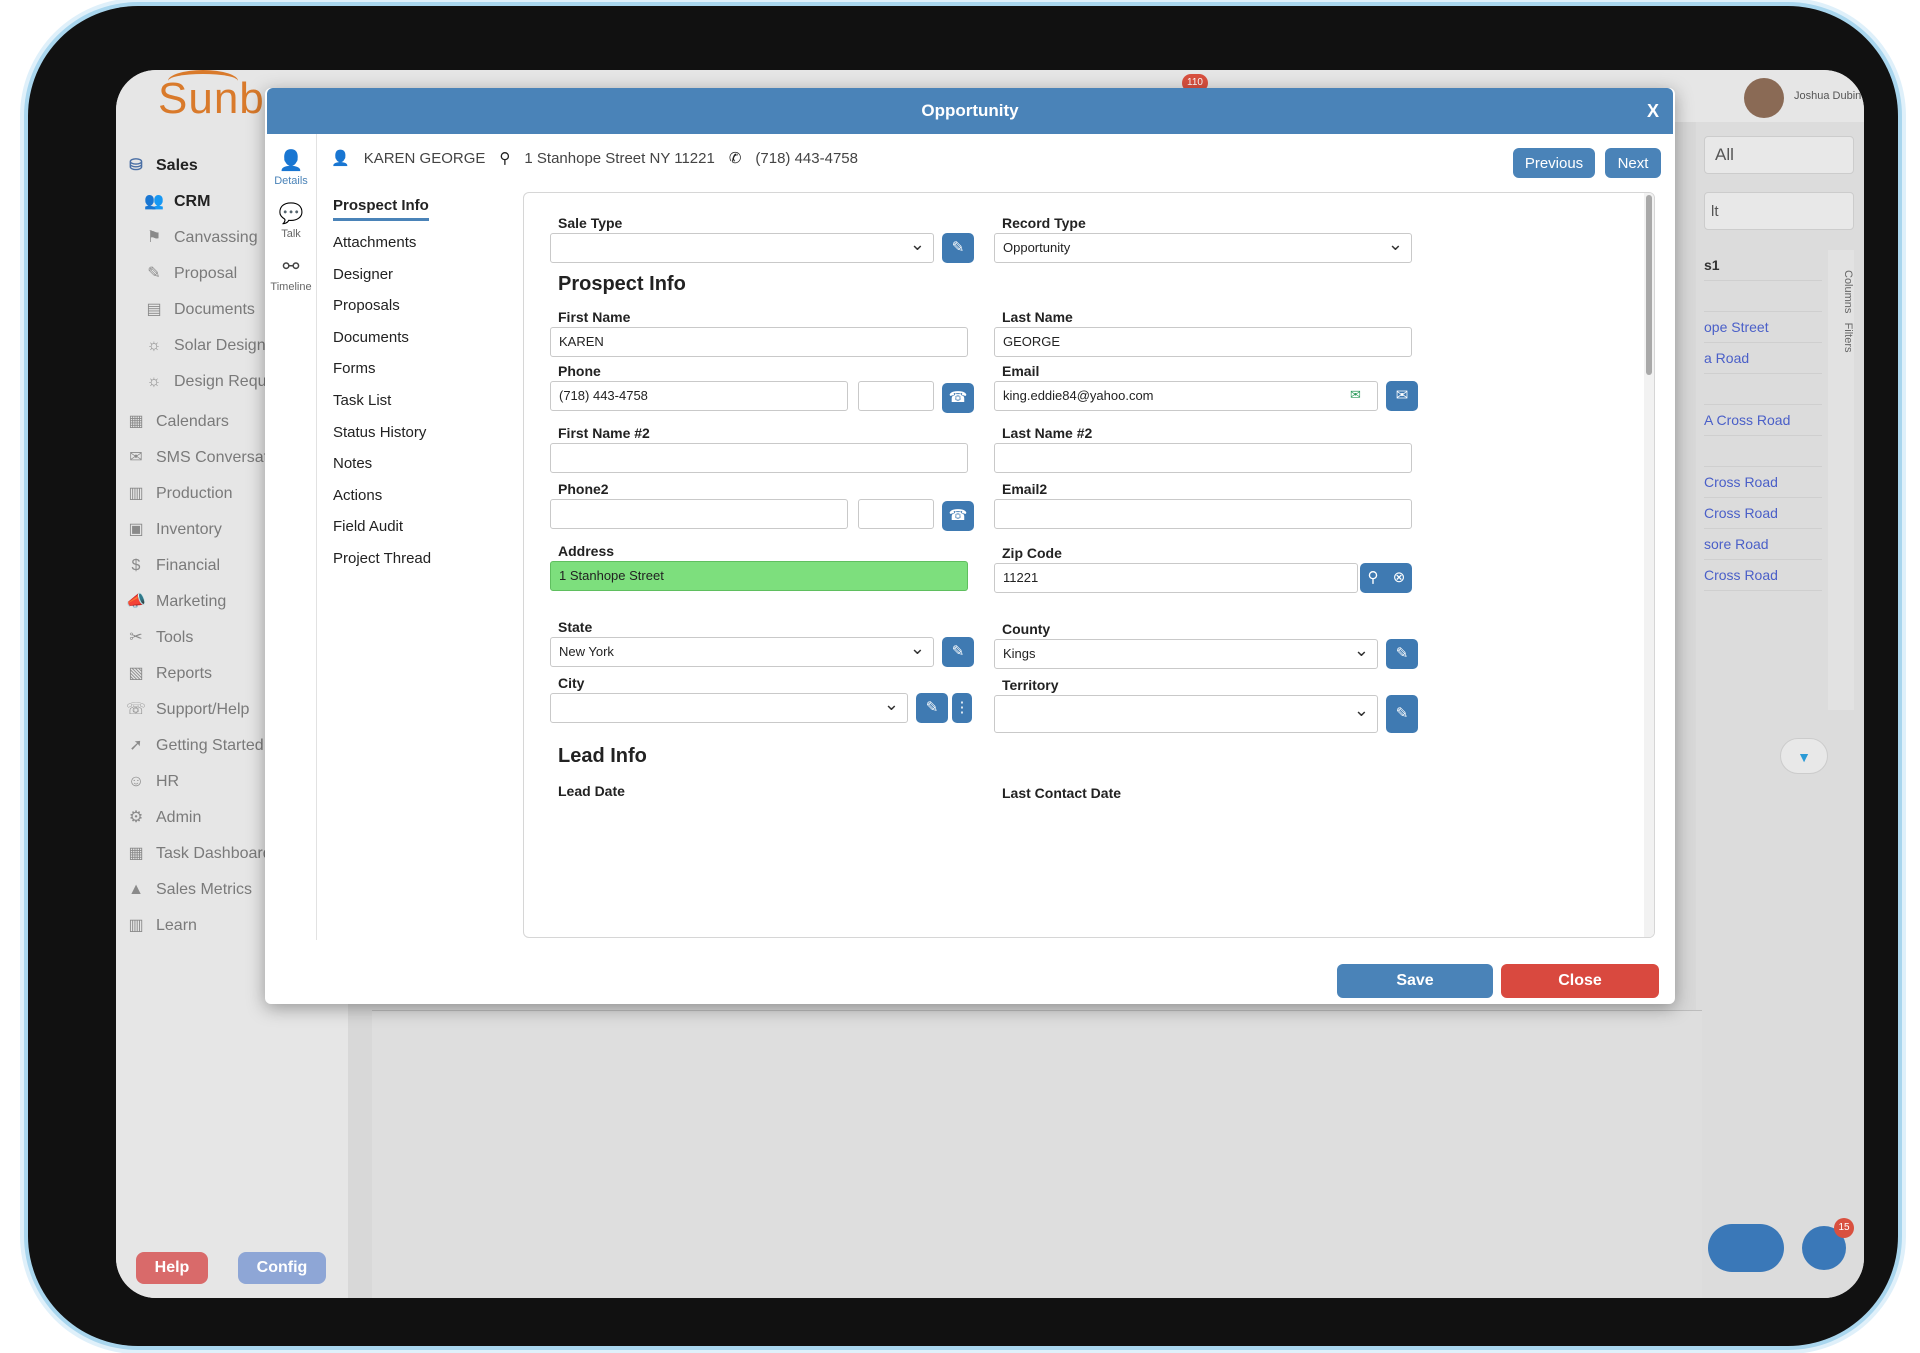  What do you see at coordinates (136, 421) in the screenshot?
I see `calendar-icon: ▦` at bounding box center [136, 421].